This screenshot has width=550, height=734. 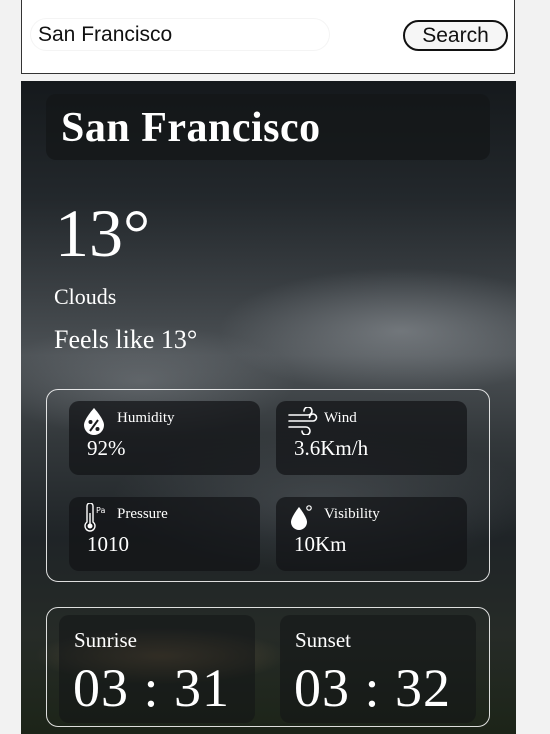 I want to click on sunset-tile: Sunset 03 : 32, so click(x=378, y=669).